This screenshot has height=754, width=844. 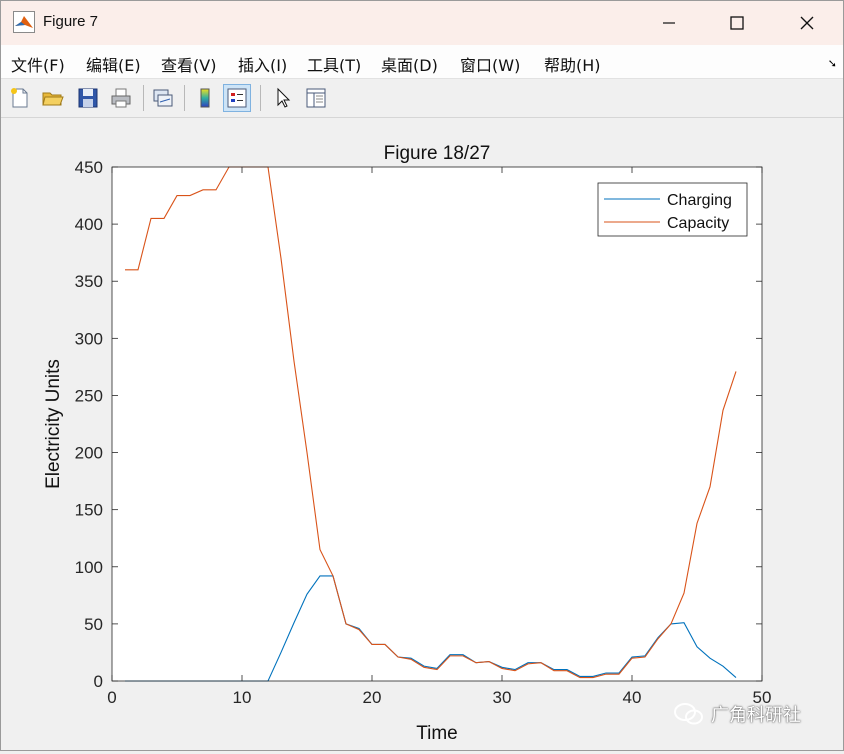 I want to click on new-figure-button, so click(x=20, y=98).